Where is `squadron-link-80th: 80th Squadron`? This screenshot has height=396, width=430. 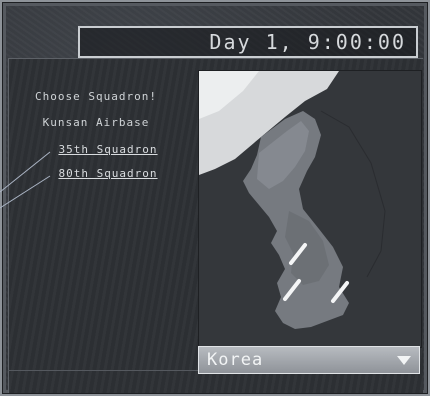
squadron-link-80th: 80th Squadron is located at coordinates (108, 173).